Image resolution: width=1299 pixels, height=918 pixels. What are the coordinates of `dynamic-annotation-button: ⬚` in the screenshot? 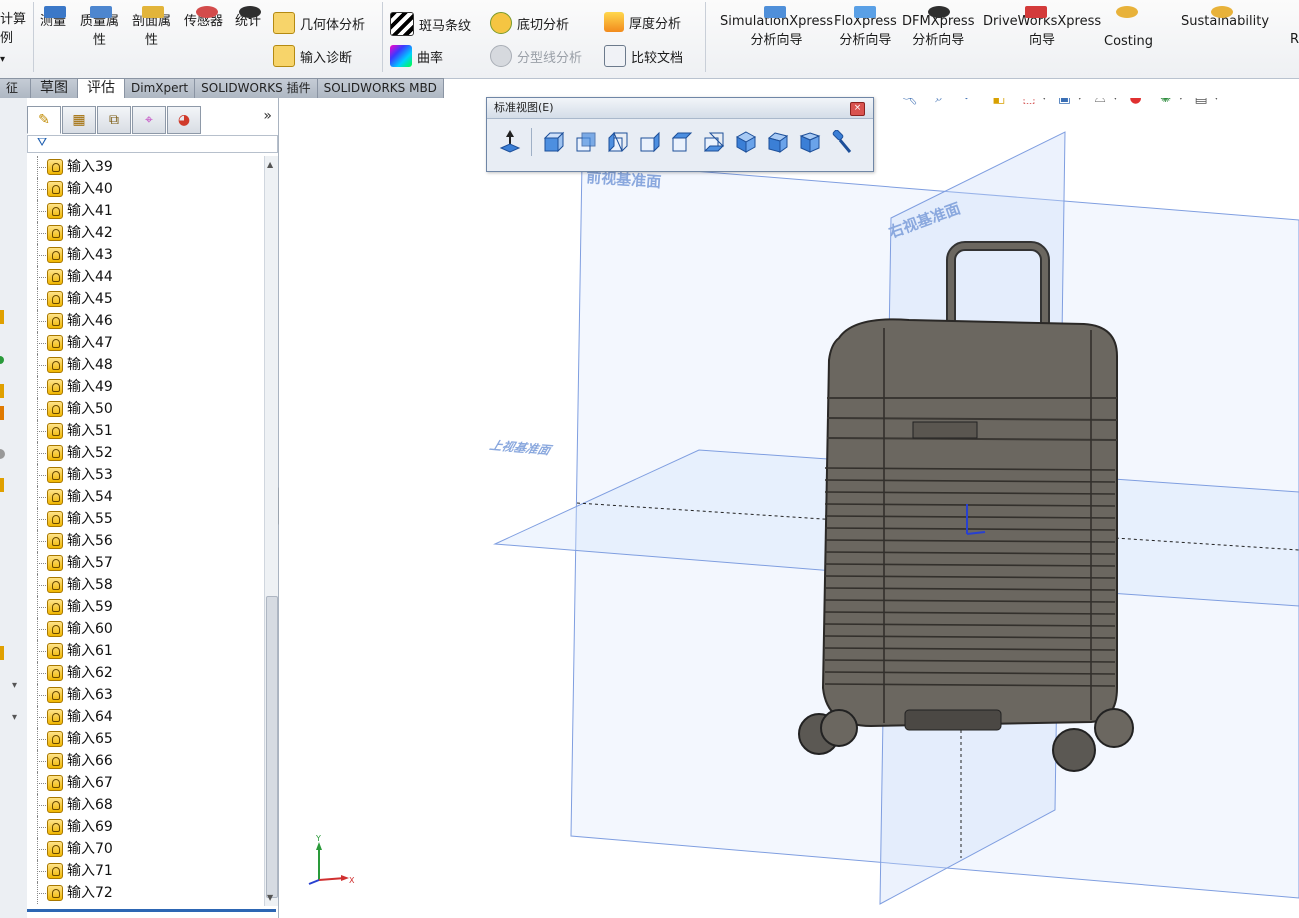 It's located at (1029, 104).